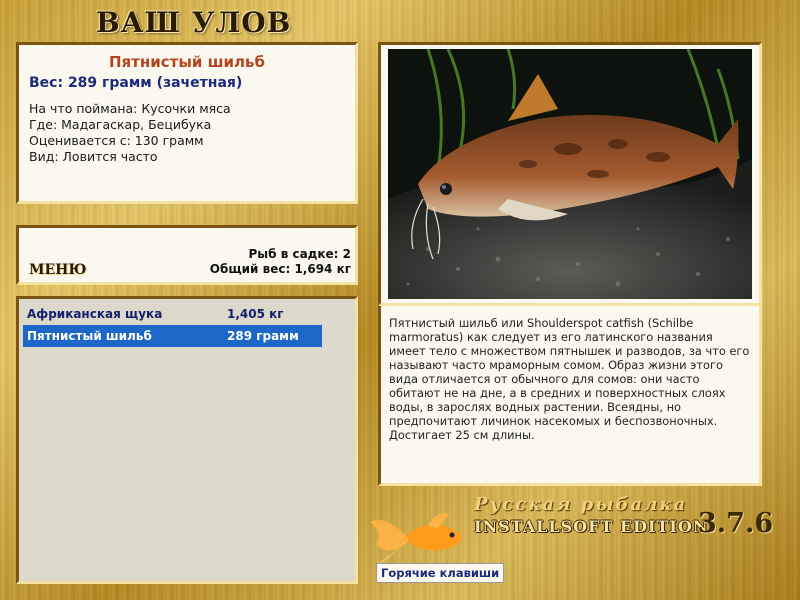 This screenshot has width=800, height=600. I want to click on fish-weight: Вес: 289 грамм (зачетная), so click(136, 83).